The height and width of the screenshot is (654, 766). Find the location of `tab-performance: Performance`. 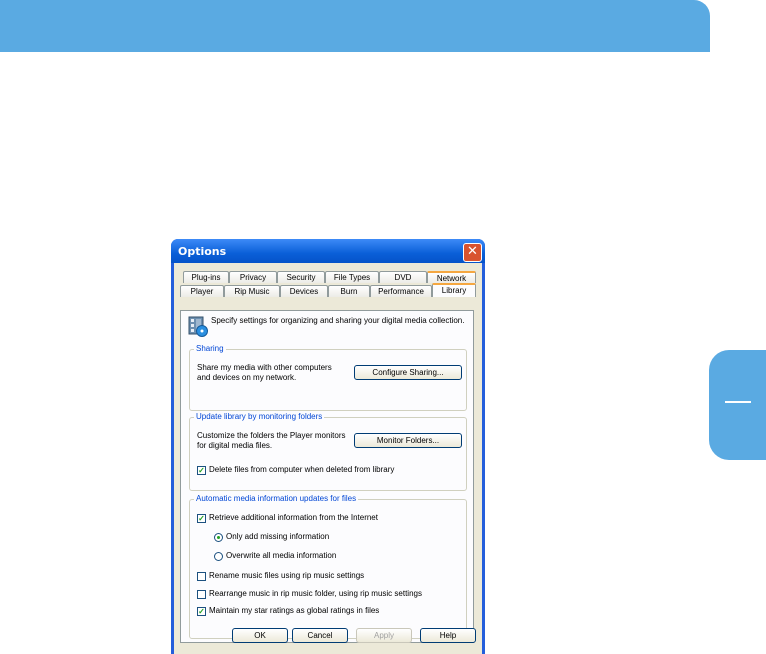

tab-performance: Performance is located at coordinates (401, 291).